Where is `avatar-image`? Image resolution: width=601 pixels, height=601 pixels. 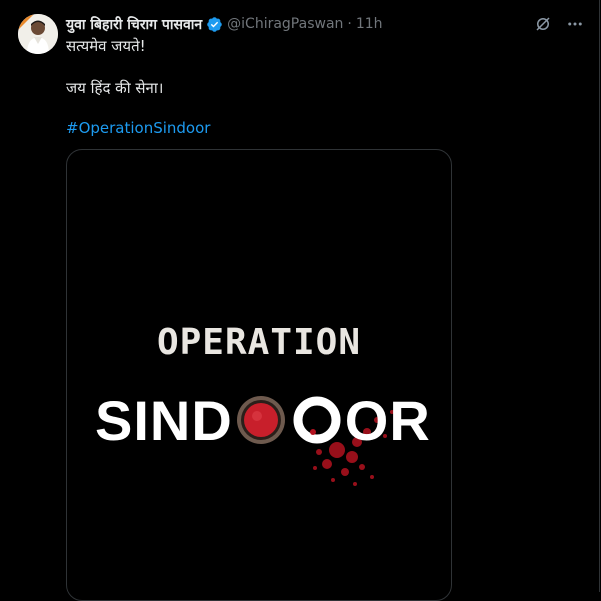 avatar-image is located at coordinates (38, 34).